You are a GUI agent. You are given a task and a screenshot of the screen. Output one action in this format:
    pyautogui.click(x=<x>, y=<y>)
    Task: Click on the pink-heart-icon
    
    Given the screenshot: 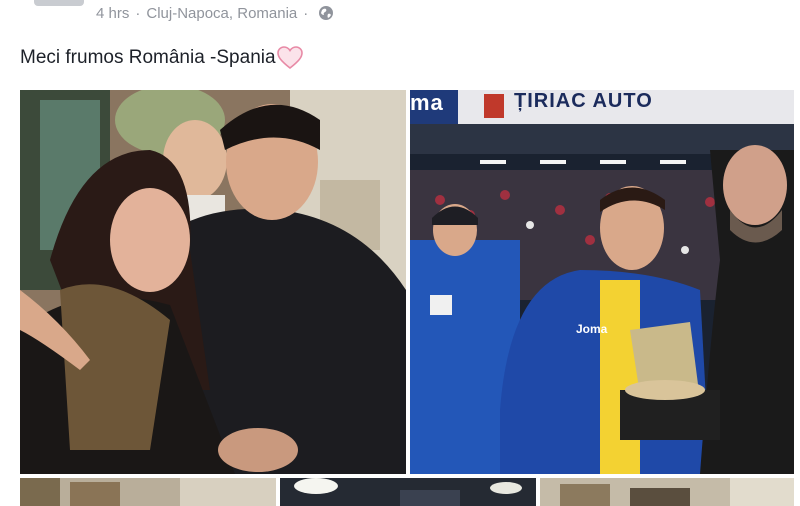 What is the action you would take?
    pyautogui.click(x=289, y=58)
    